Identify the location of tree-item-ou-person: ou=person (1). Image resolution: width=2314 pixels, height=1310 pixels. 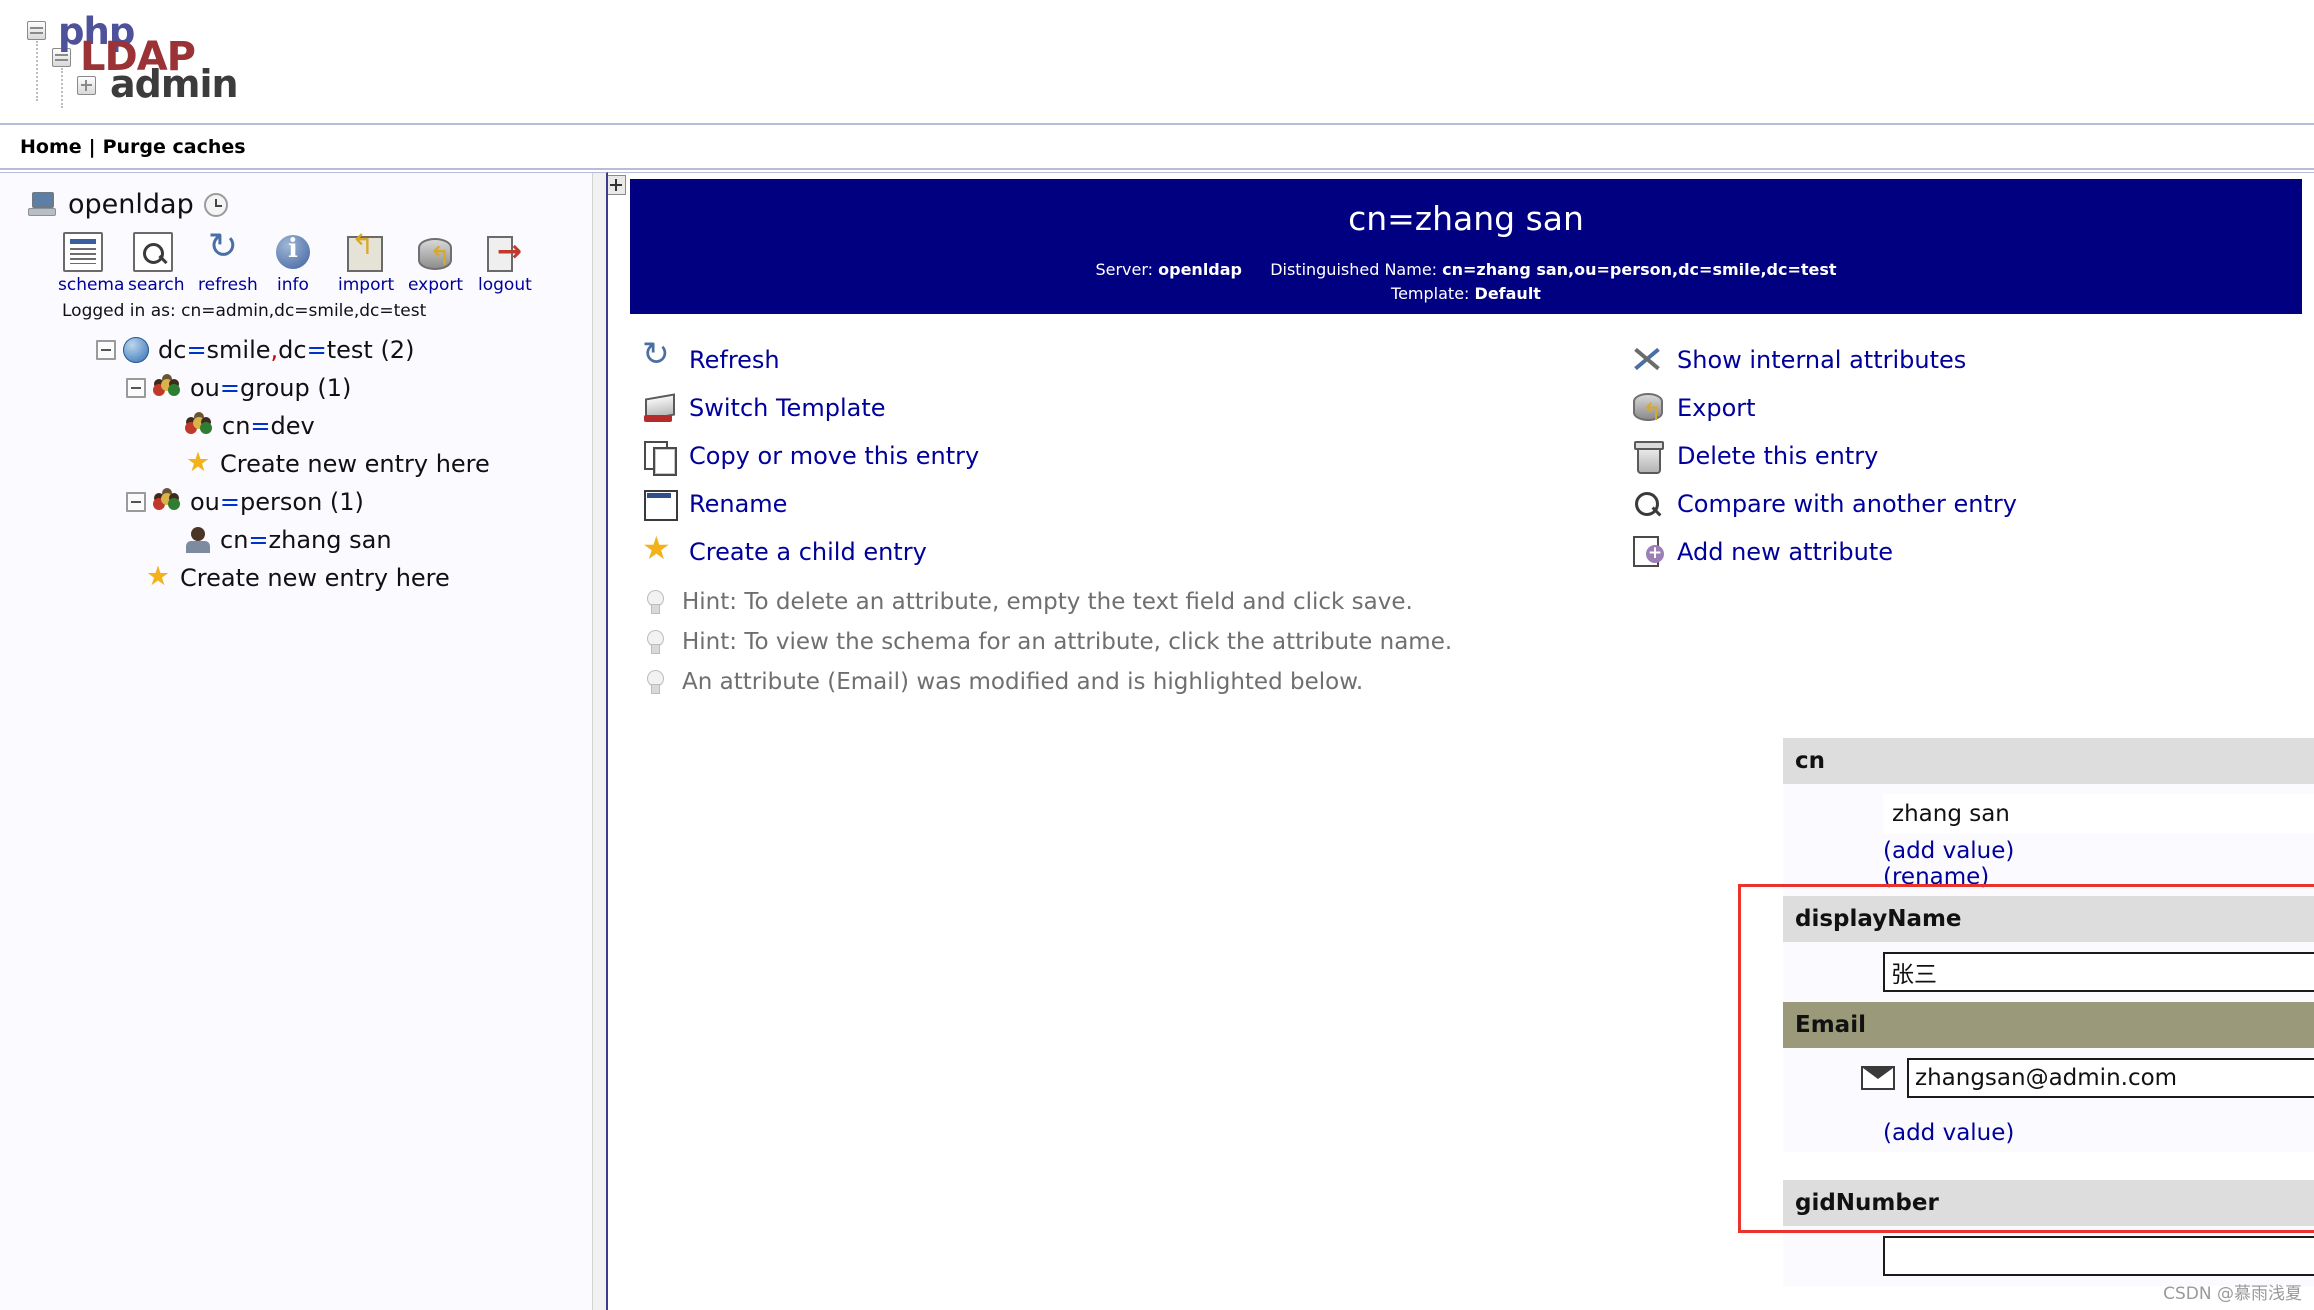
(351, 502).